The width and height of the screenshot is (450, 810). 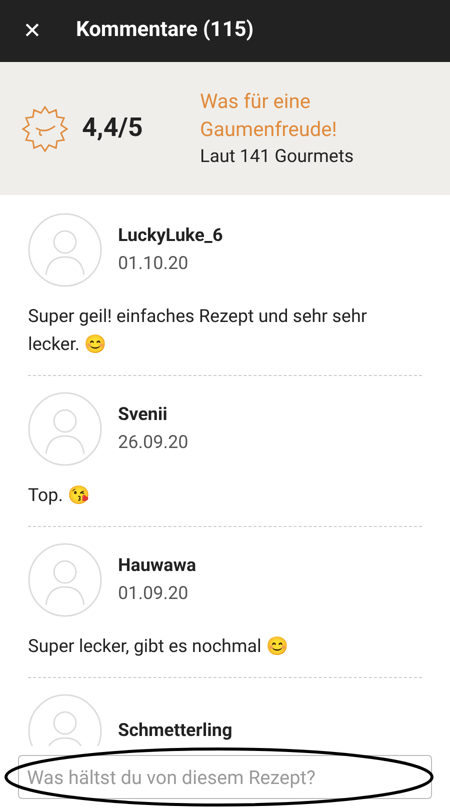 I want to click on page-title: Kommentare (115), so click(x=165, y=30).